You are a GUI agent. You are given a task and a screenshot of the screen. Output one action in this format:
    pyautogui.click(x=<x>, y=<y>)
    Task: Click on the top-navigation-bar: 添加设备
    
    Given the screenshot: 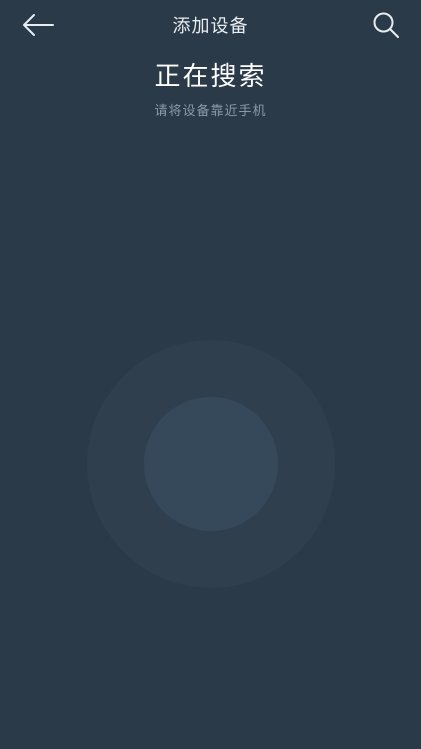 What is the action you would take?
    pyautogui.click(x=210, y=26)
    